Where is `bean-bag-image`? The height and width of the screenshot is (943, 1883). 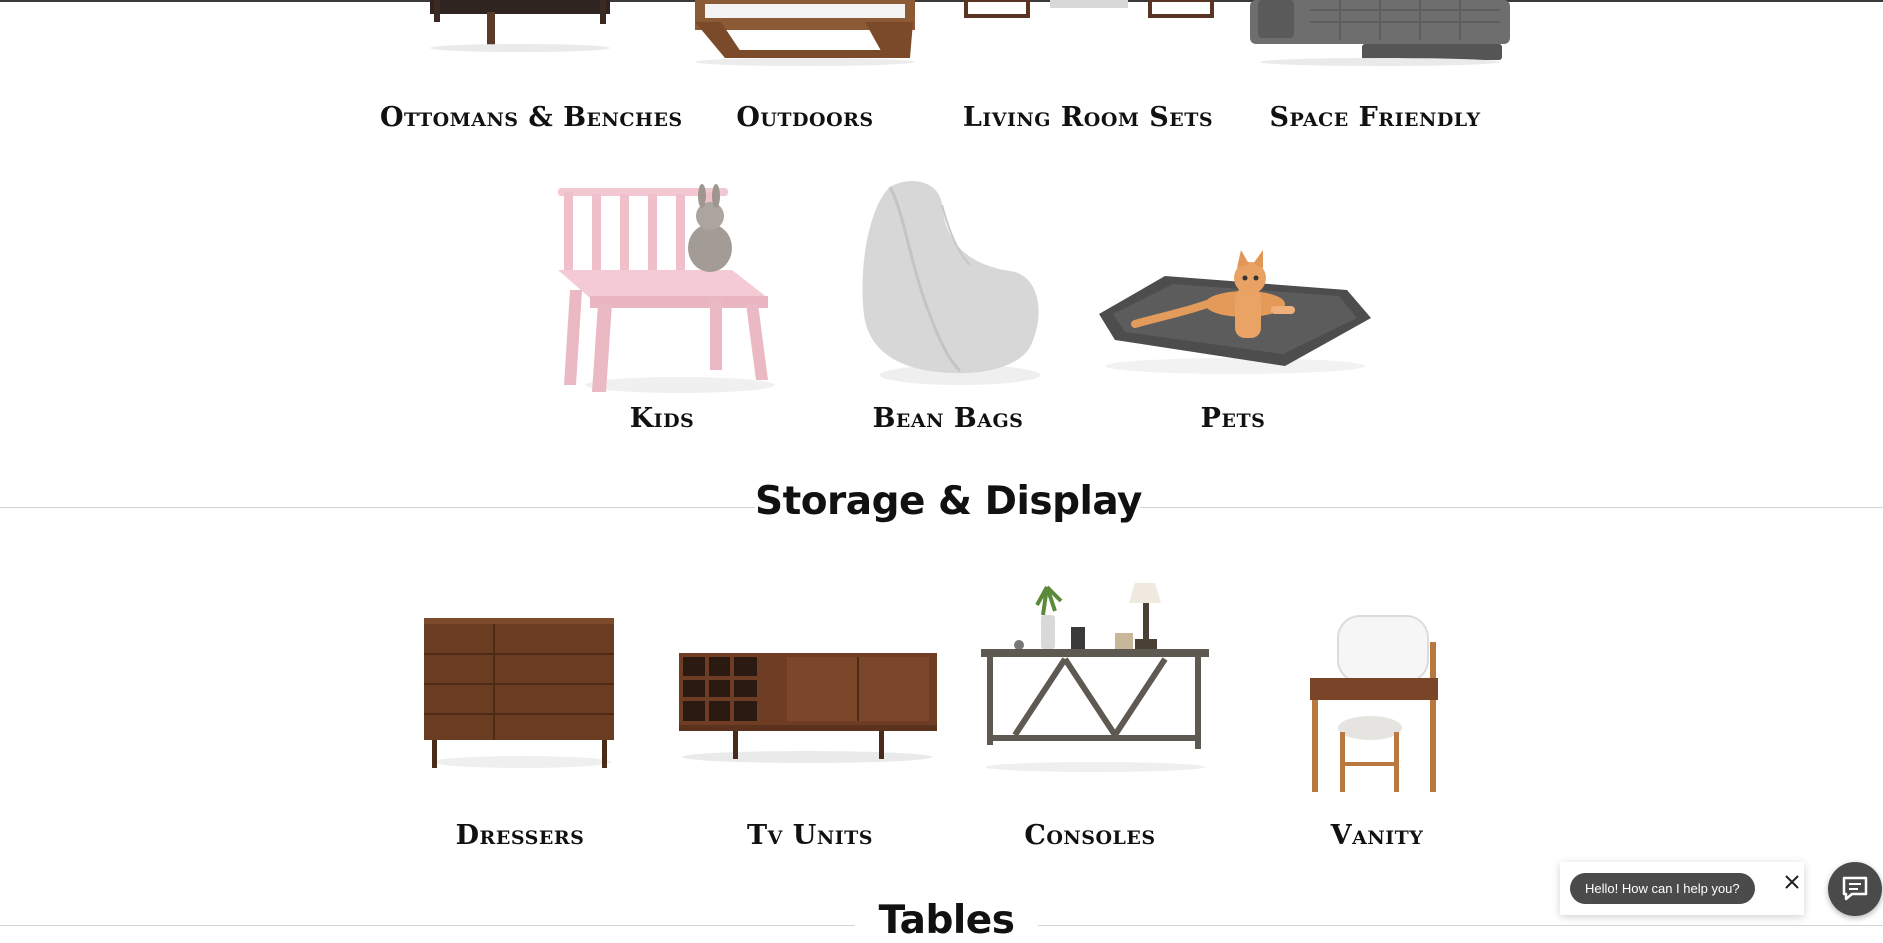 bean-bag-image is located at coordinates (955, 282).